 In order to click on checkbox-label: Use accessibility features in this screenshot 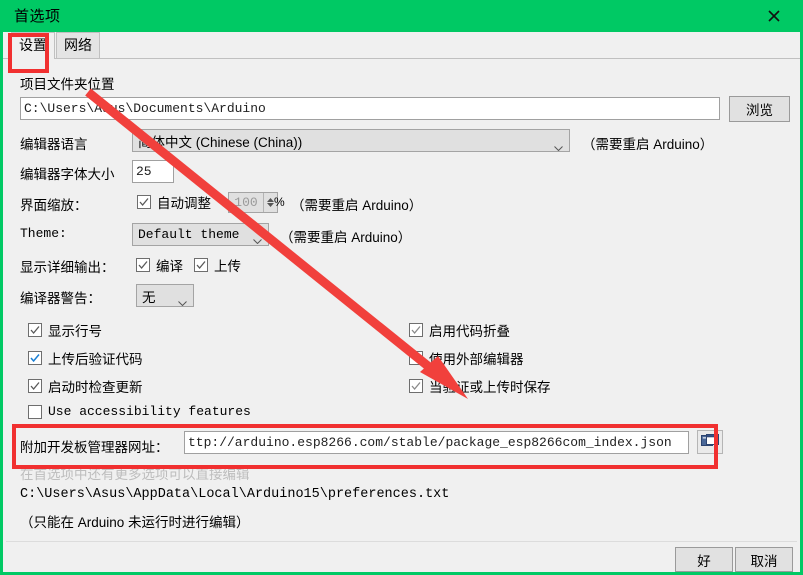, I will do `click(149, 411)`.